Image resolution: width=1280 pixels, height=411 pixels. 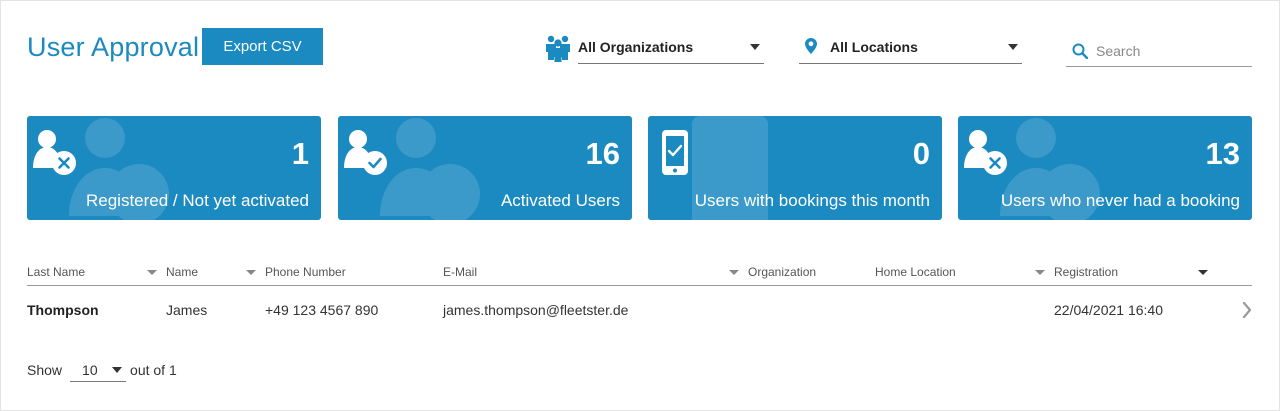 What do you see at coordinates (460, 272) in the screenshot?
I see `column-header-email: E-Mail` at bounding box center [460, 272].